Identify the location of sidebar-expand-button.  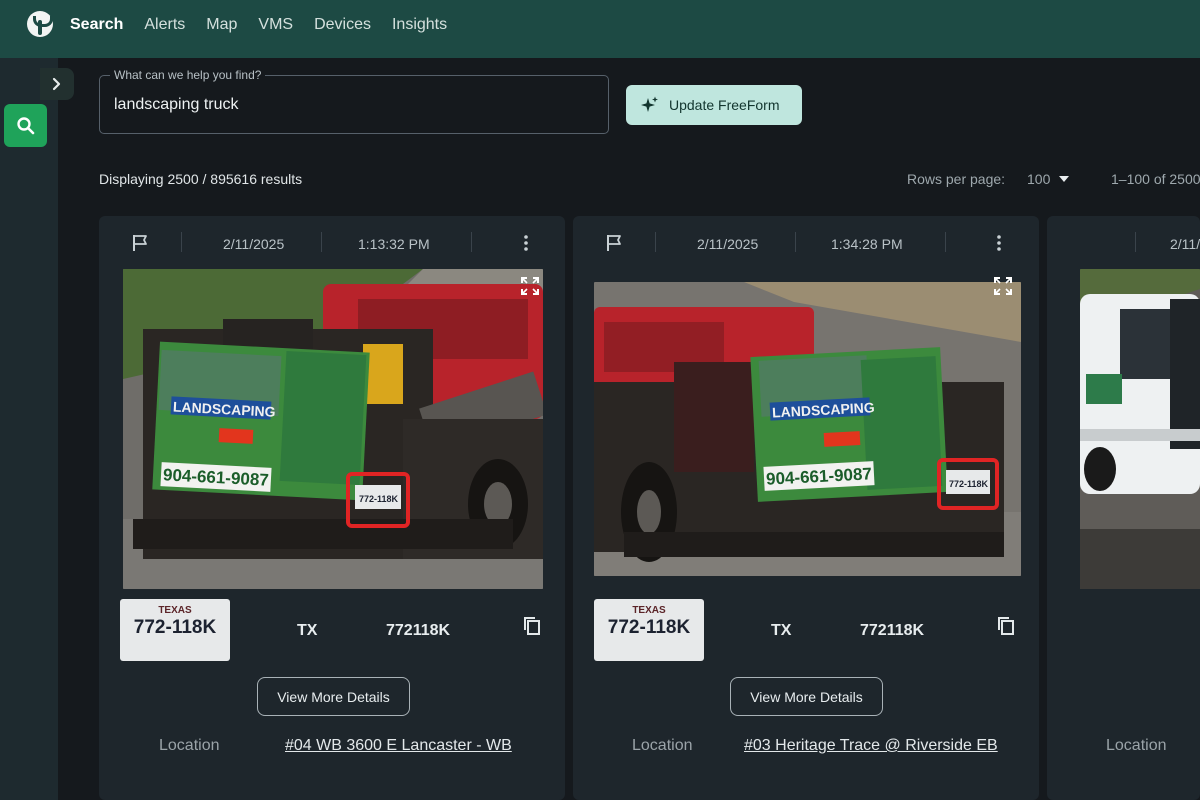
(57, 84).